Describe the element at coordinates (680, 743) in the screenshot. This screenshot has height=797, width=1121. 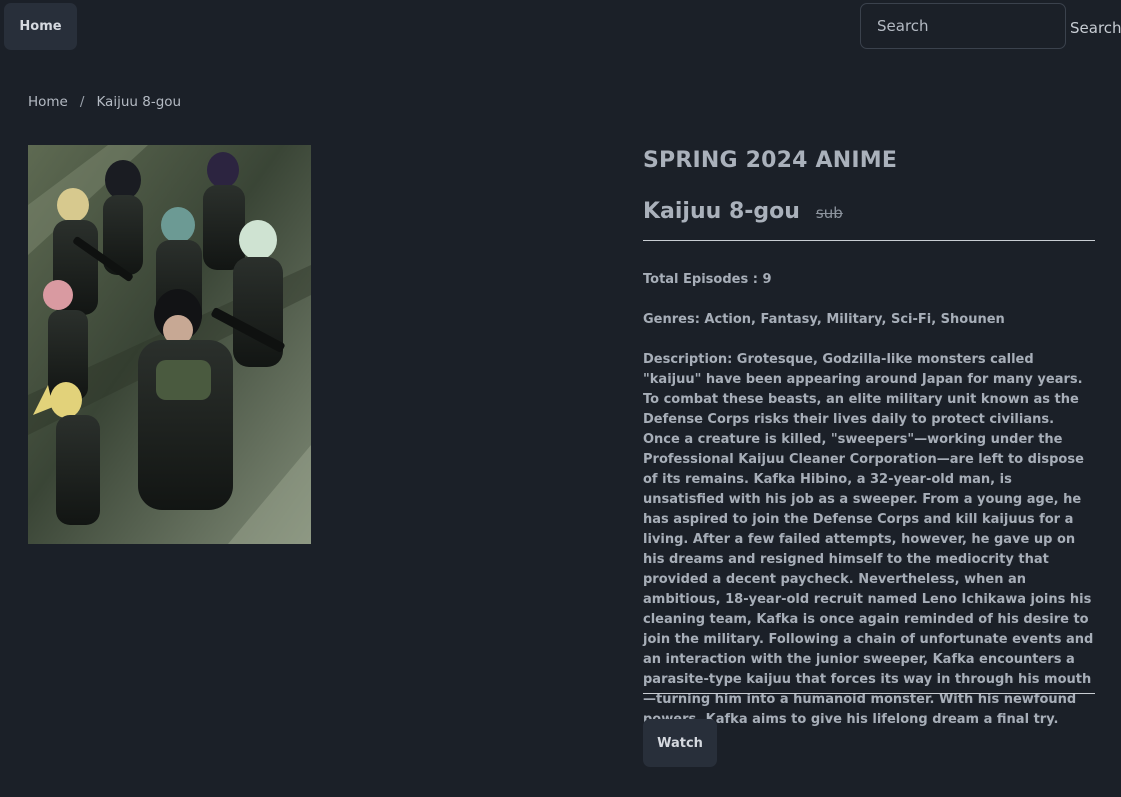
I see `watch-button: Watch` at that location.